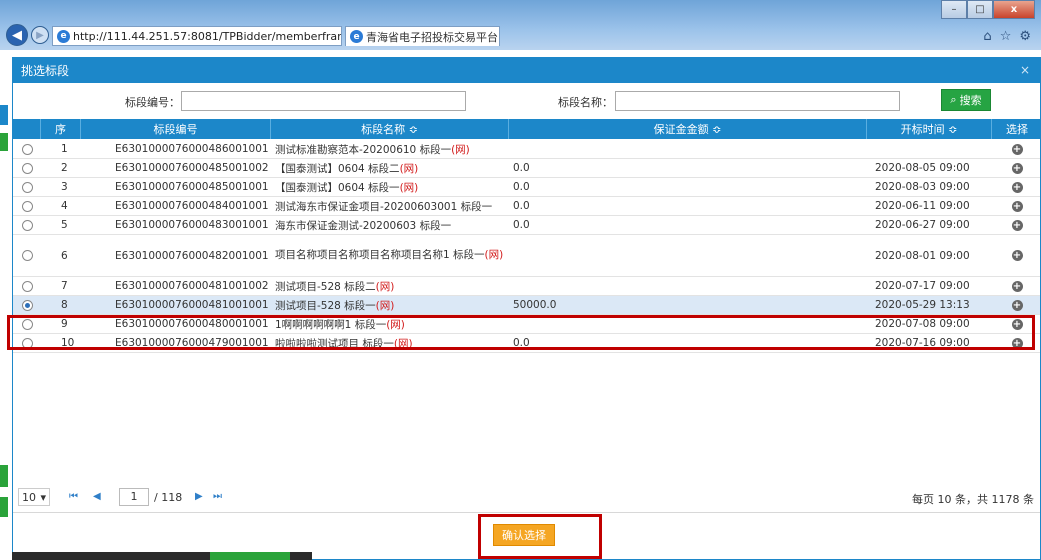 The height and width of the screenshot is (560, 1041). Describe the element at coordinates (64, 255) in the screenshot. I see `row-index: 6` at that location.